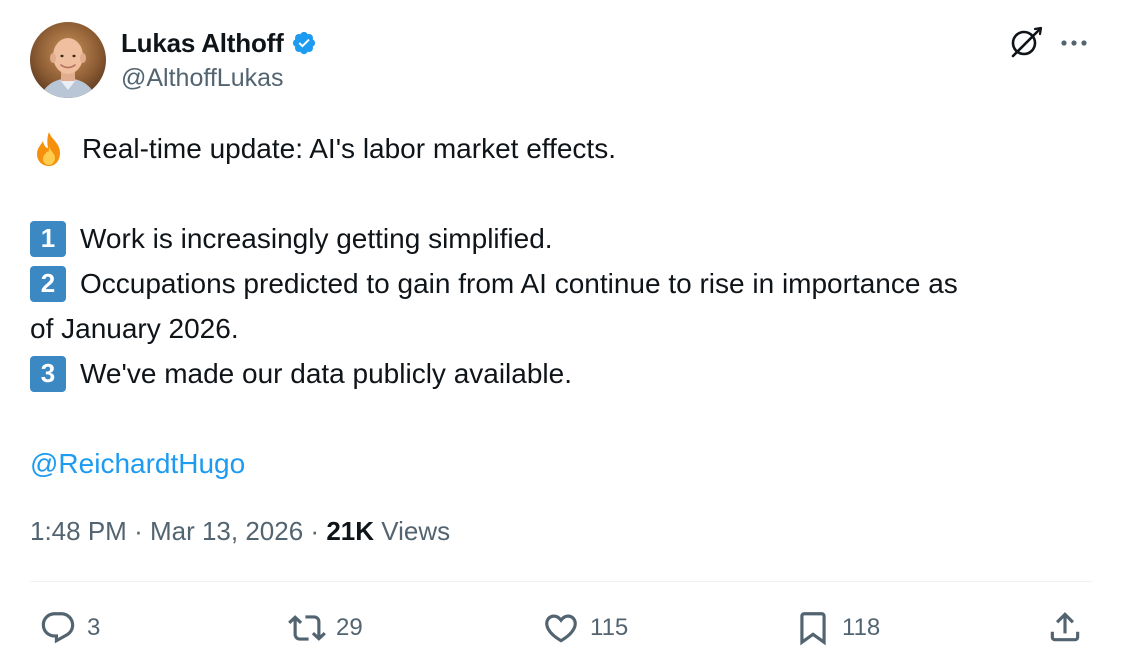 The image size is (1123, 664). What do you see at coordinates (78, 531) in the screenshot?
I see `tweet-time: 1:48 PM` at bounding box center [78, 531].